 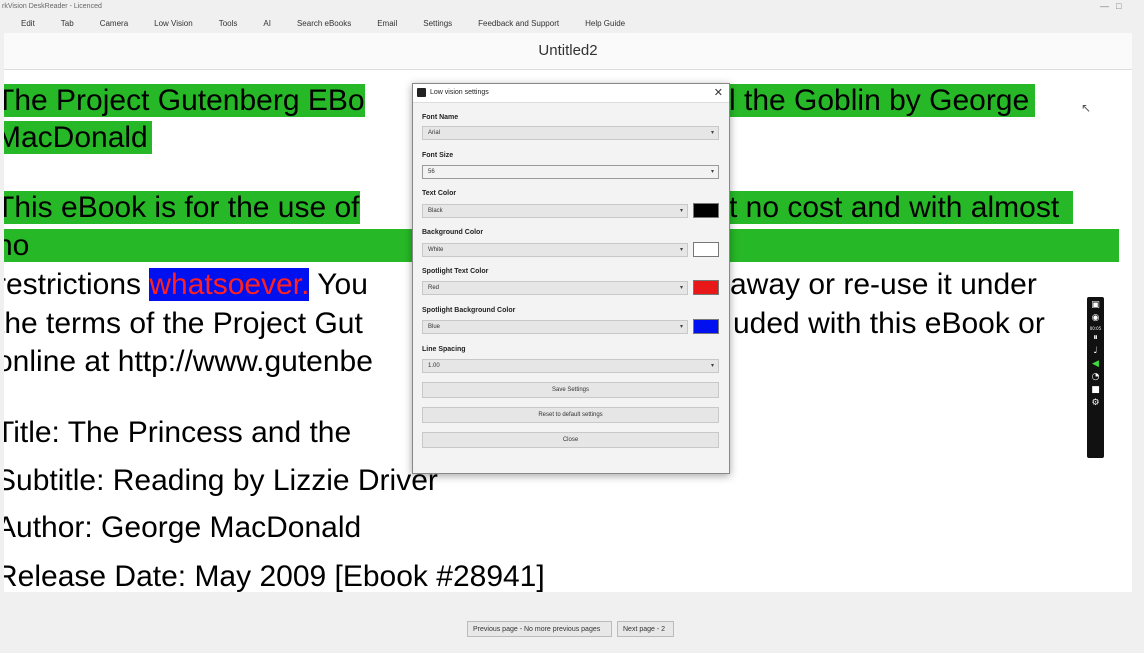 What do you see at coordinates (645, 629) in the screenshot?
I see `next-page-button: Next page - 2` at bounding box center [645, 629].